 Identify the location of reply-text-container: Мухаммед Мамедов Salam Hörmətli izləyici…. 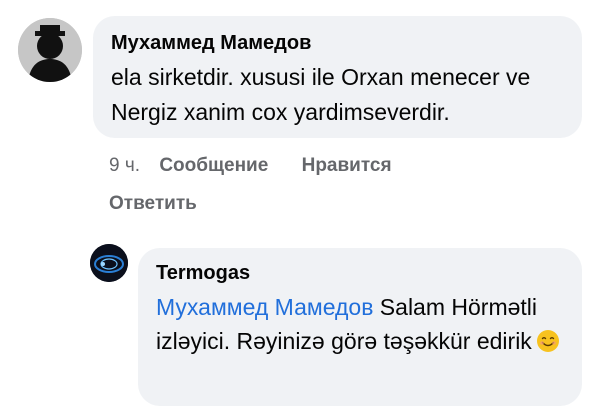
(360, 324).